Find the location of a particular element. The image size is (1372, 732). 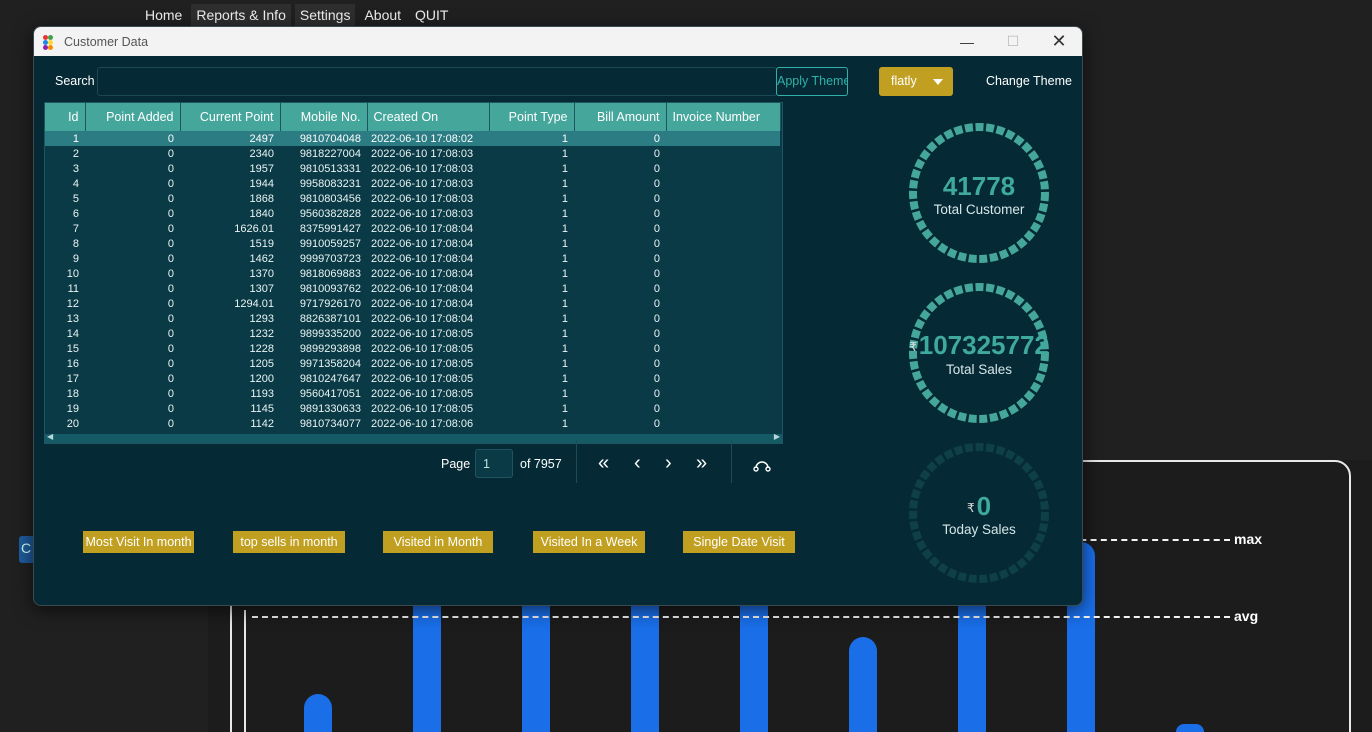

table-row: 18 0 1193 9560417051 2022-06-10 17:08:05 1 0 is located at coordinates (412, 393).